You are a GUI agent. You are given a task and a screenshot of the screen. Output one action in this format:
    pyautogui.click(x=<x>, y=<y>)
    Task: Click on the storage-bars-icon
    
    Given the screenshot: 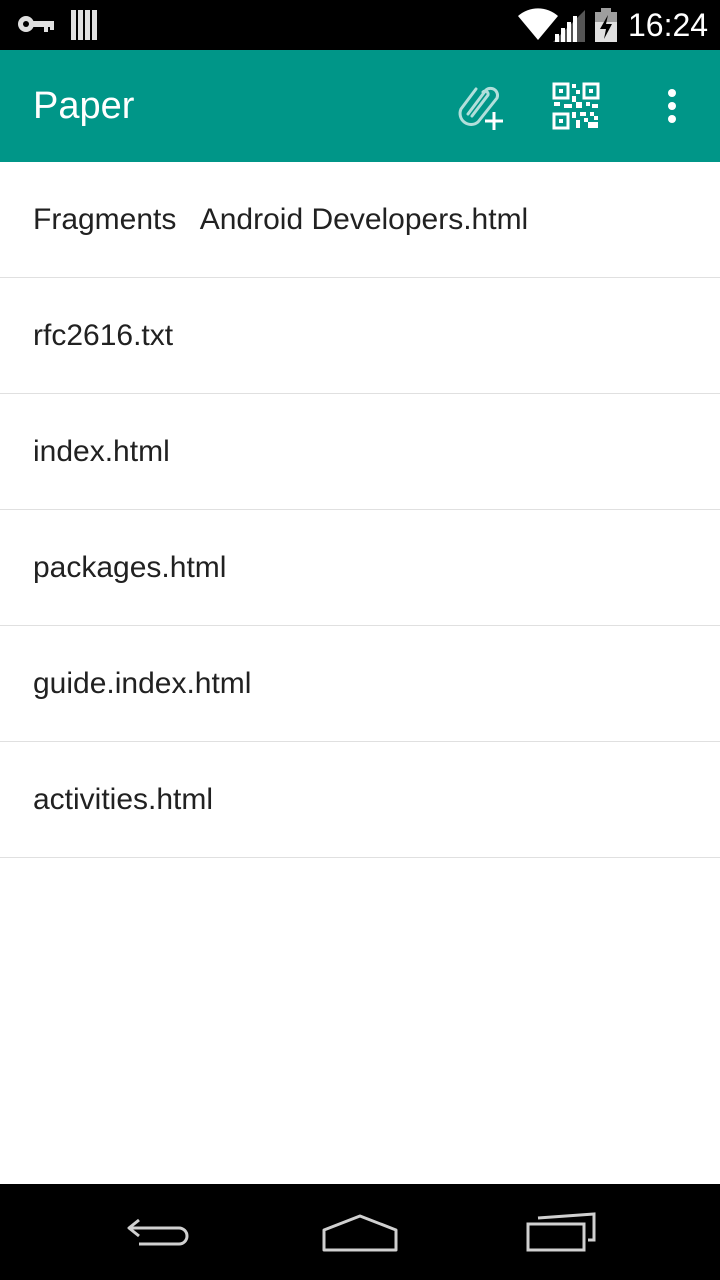 What is the action you would take?
    pyautogui.click(x=84, y=27)
    